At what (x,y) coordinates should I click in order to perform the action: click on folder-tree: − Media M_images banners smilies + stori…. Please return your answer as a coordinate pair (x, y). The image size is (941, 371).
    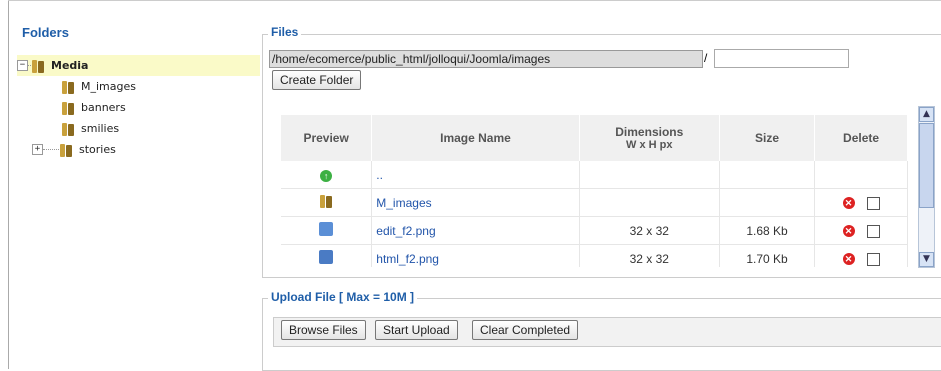
    Looking at the image, I should click on (138, 107).